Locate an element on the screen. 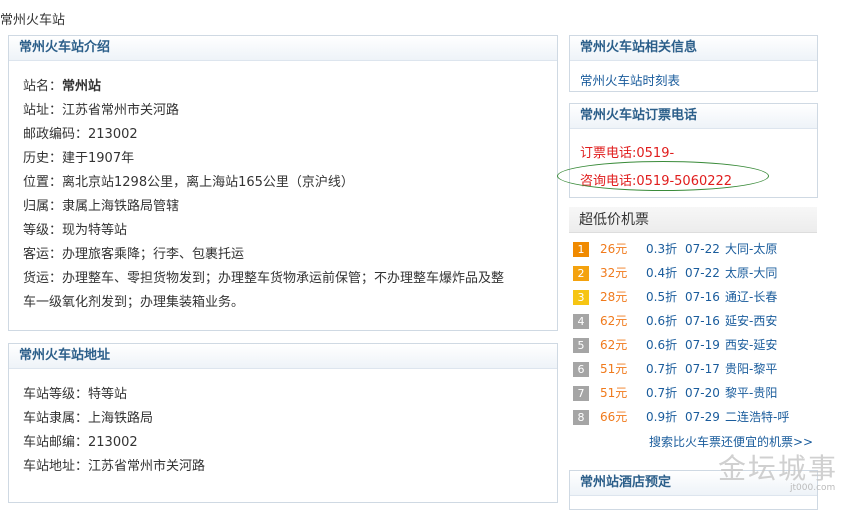  ticket-route: 二连浩特-呼 is located at coordinates (757, 417).